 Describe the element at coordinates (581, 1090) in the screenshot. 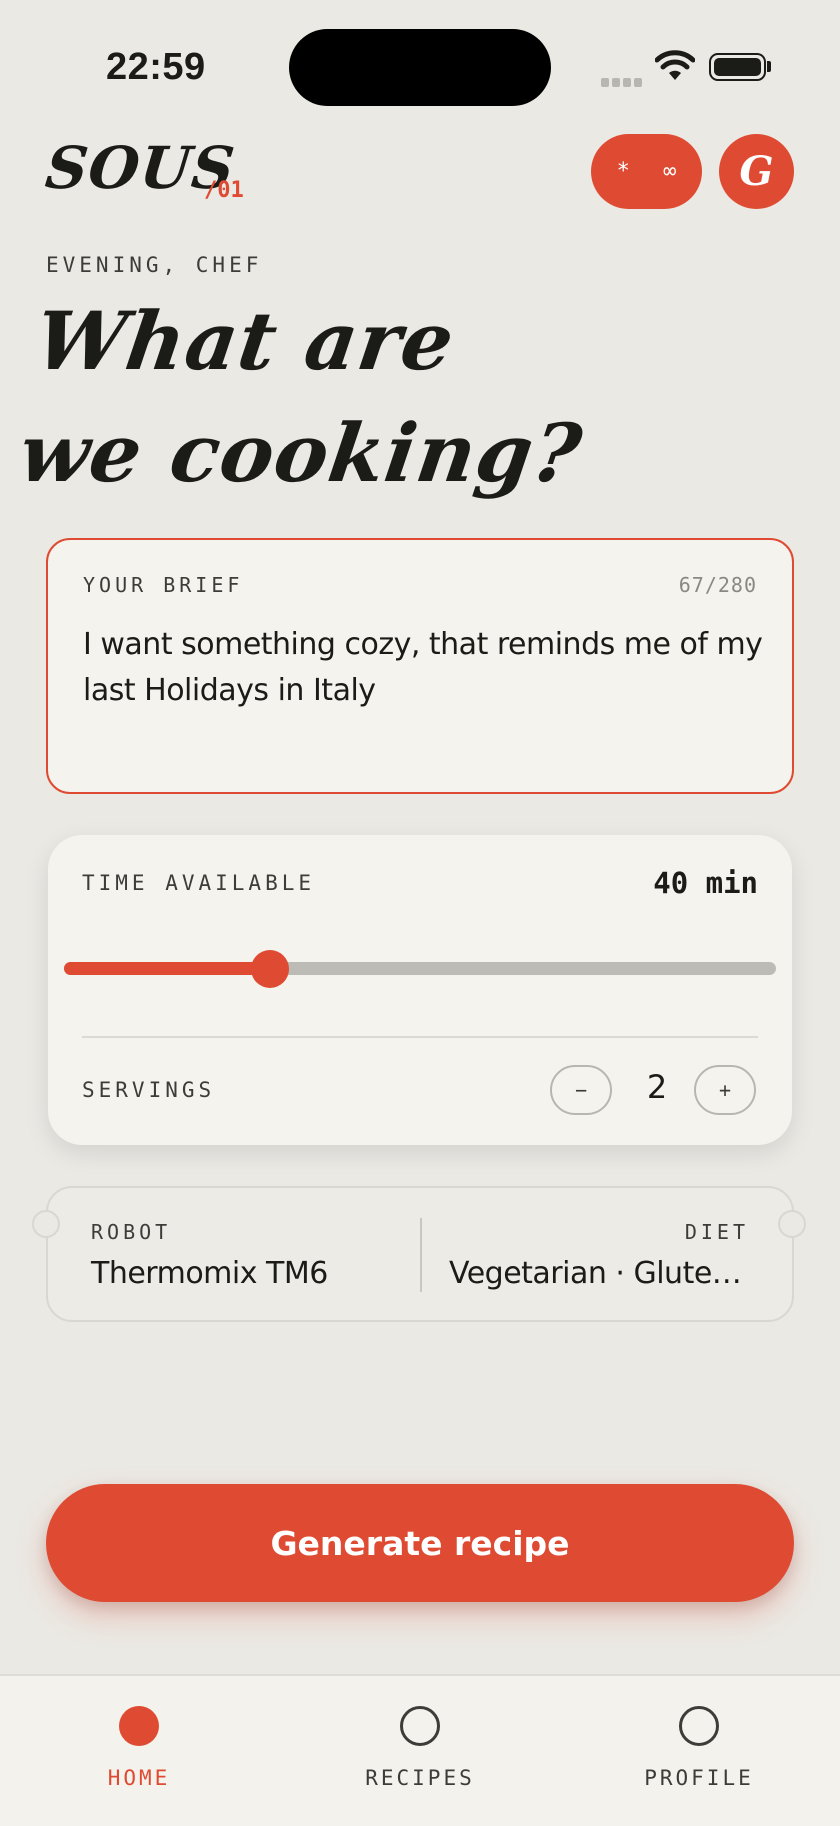

I see `decrease-servings-button: −` at that location.